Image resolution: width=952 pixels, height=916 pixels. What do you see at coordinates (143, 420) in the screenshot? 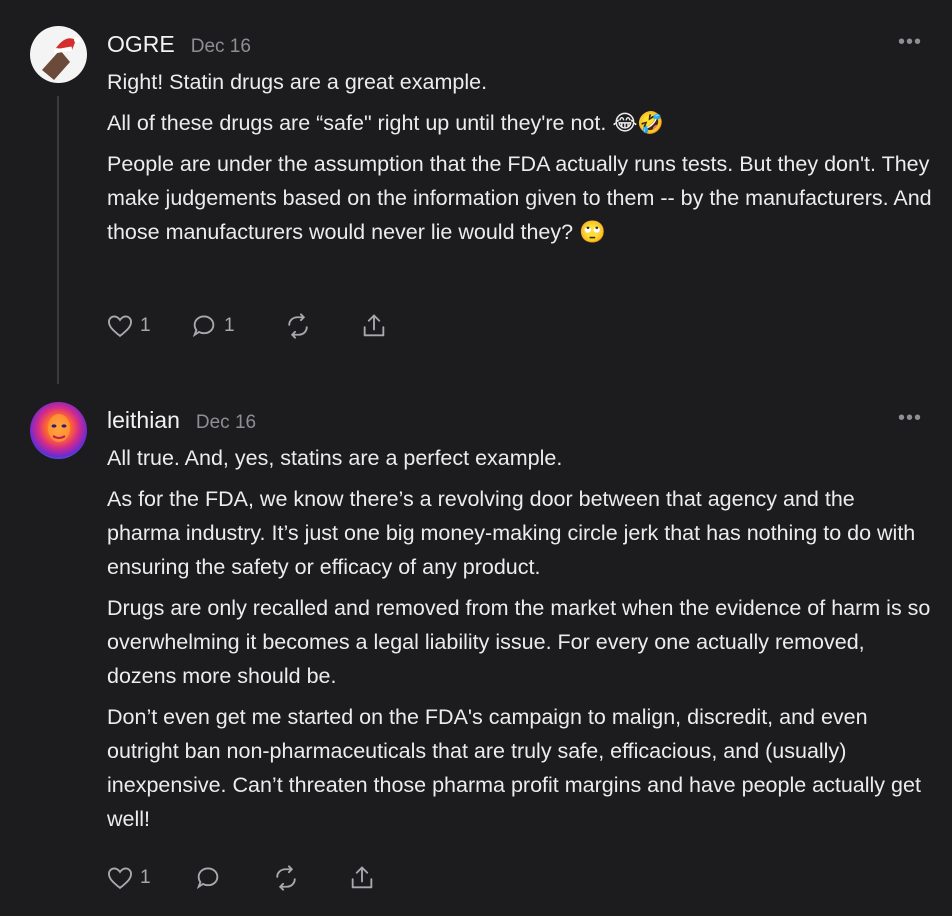
I see `author-name: leithian` at bounding box center [143, 420].